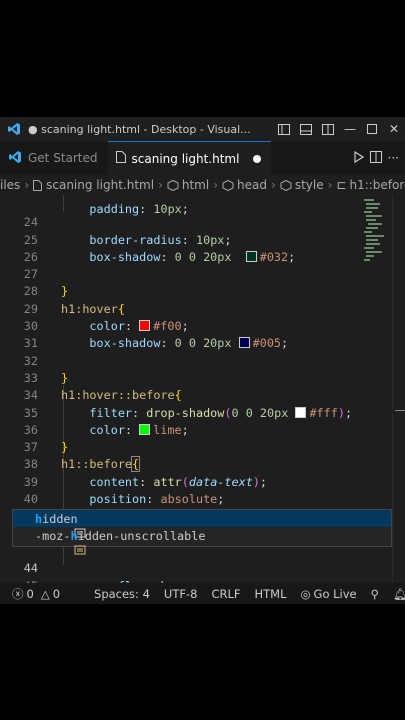 The width and height of the screenshot is (405, 720). I want to click on minimize-icon: —, so click(350, 129).